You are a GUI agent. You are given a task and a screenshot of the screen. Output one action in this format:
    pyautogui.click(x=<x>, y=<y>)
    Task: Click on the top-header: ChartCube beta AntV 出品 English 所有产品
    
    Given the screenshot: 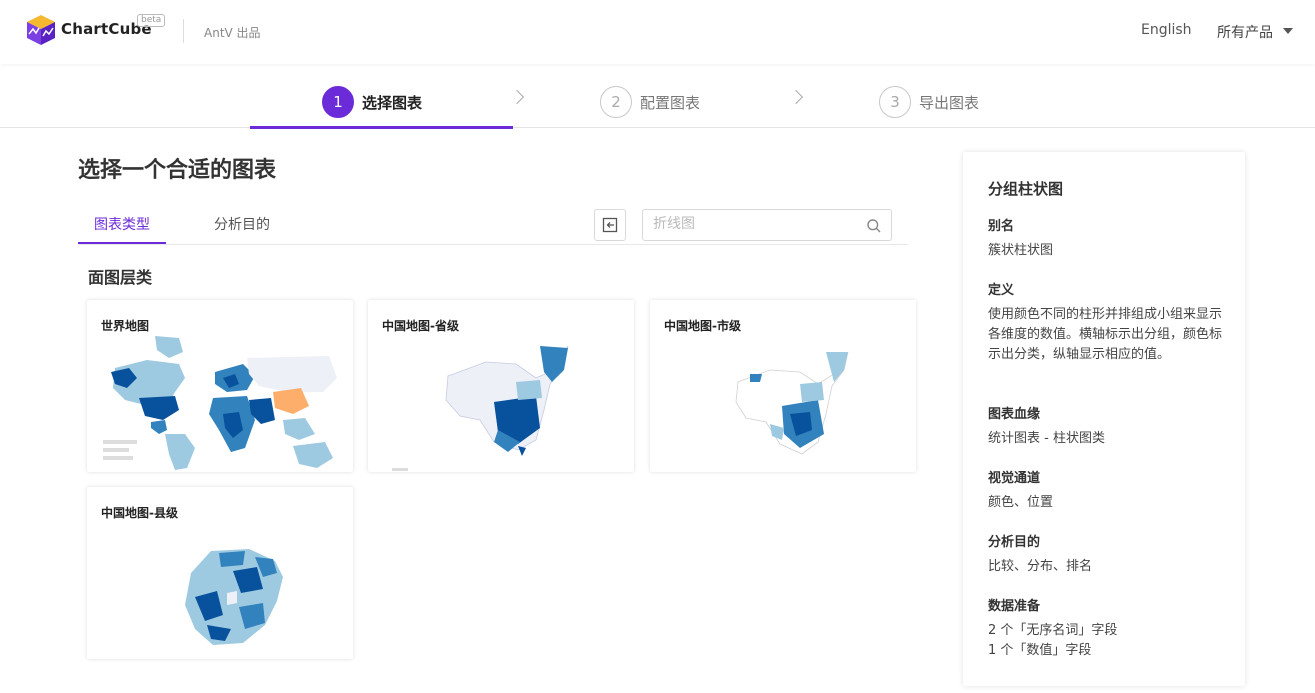 What is the action you would take?
    pyautogui.click(x=657, y=32)
    